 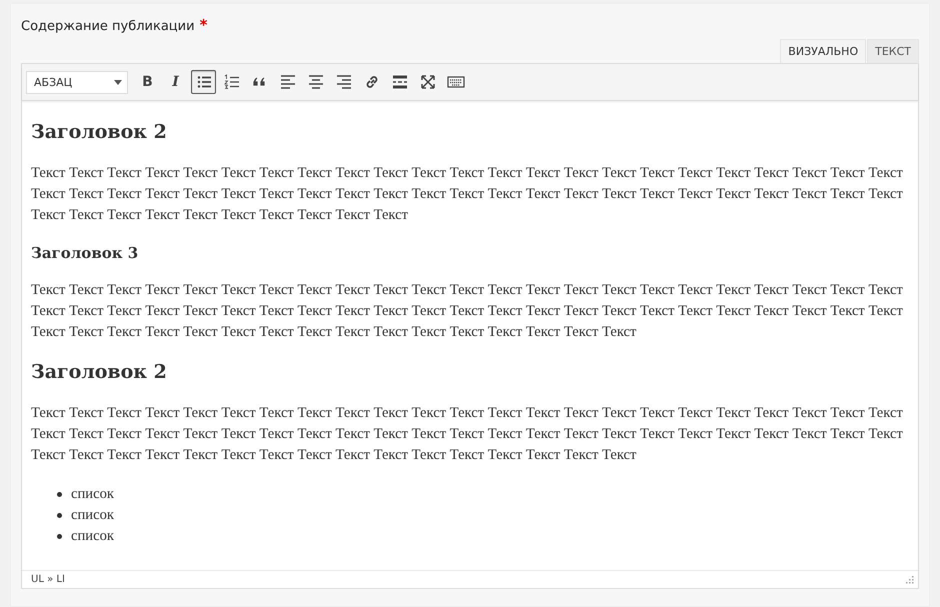 What do you see at coordinates (315, 82) in the screenshot?
I see `align-center-icon` at bounding box center [315, 82].